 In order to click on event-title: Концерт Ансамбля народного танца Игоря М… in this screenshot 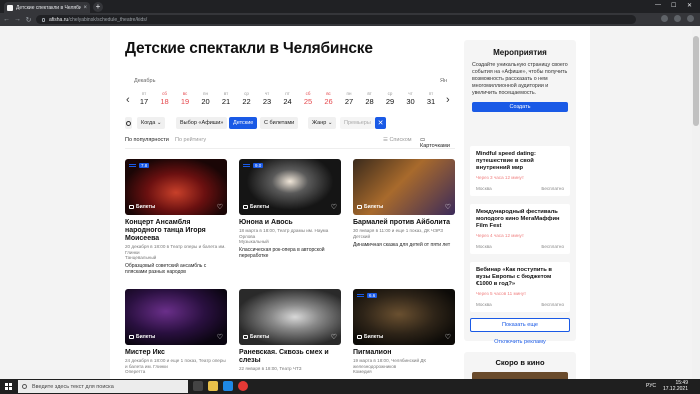, I will do `click(176, 231)`.